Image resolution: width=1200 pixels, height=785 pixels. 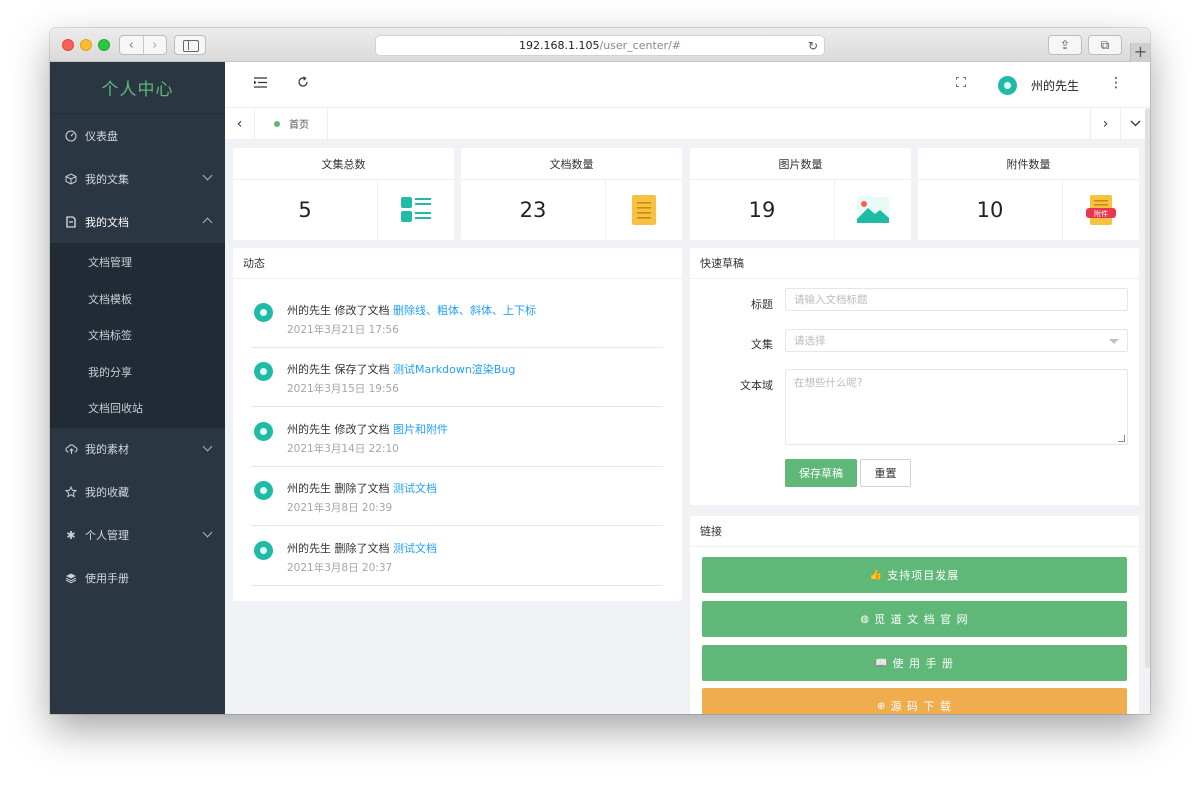 I want to click on activity-action: 删除了文档, so click(x=362, y=548).